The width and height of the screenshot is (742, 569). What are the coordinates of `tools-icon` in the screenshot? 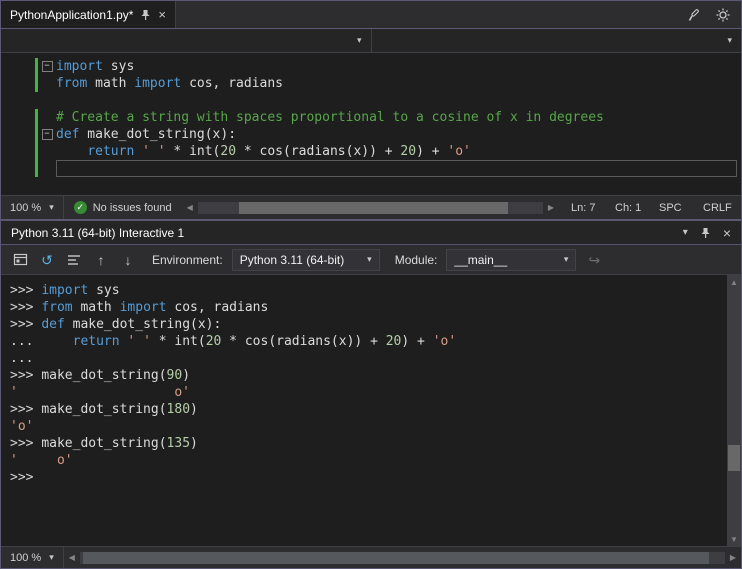 It's located at (695, 15).